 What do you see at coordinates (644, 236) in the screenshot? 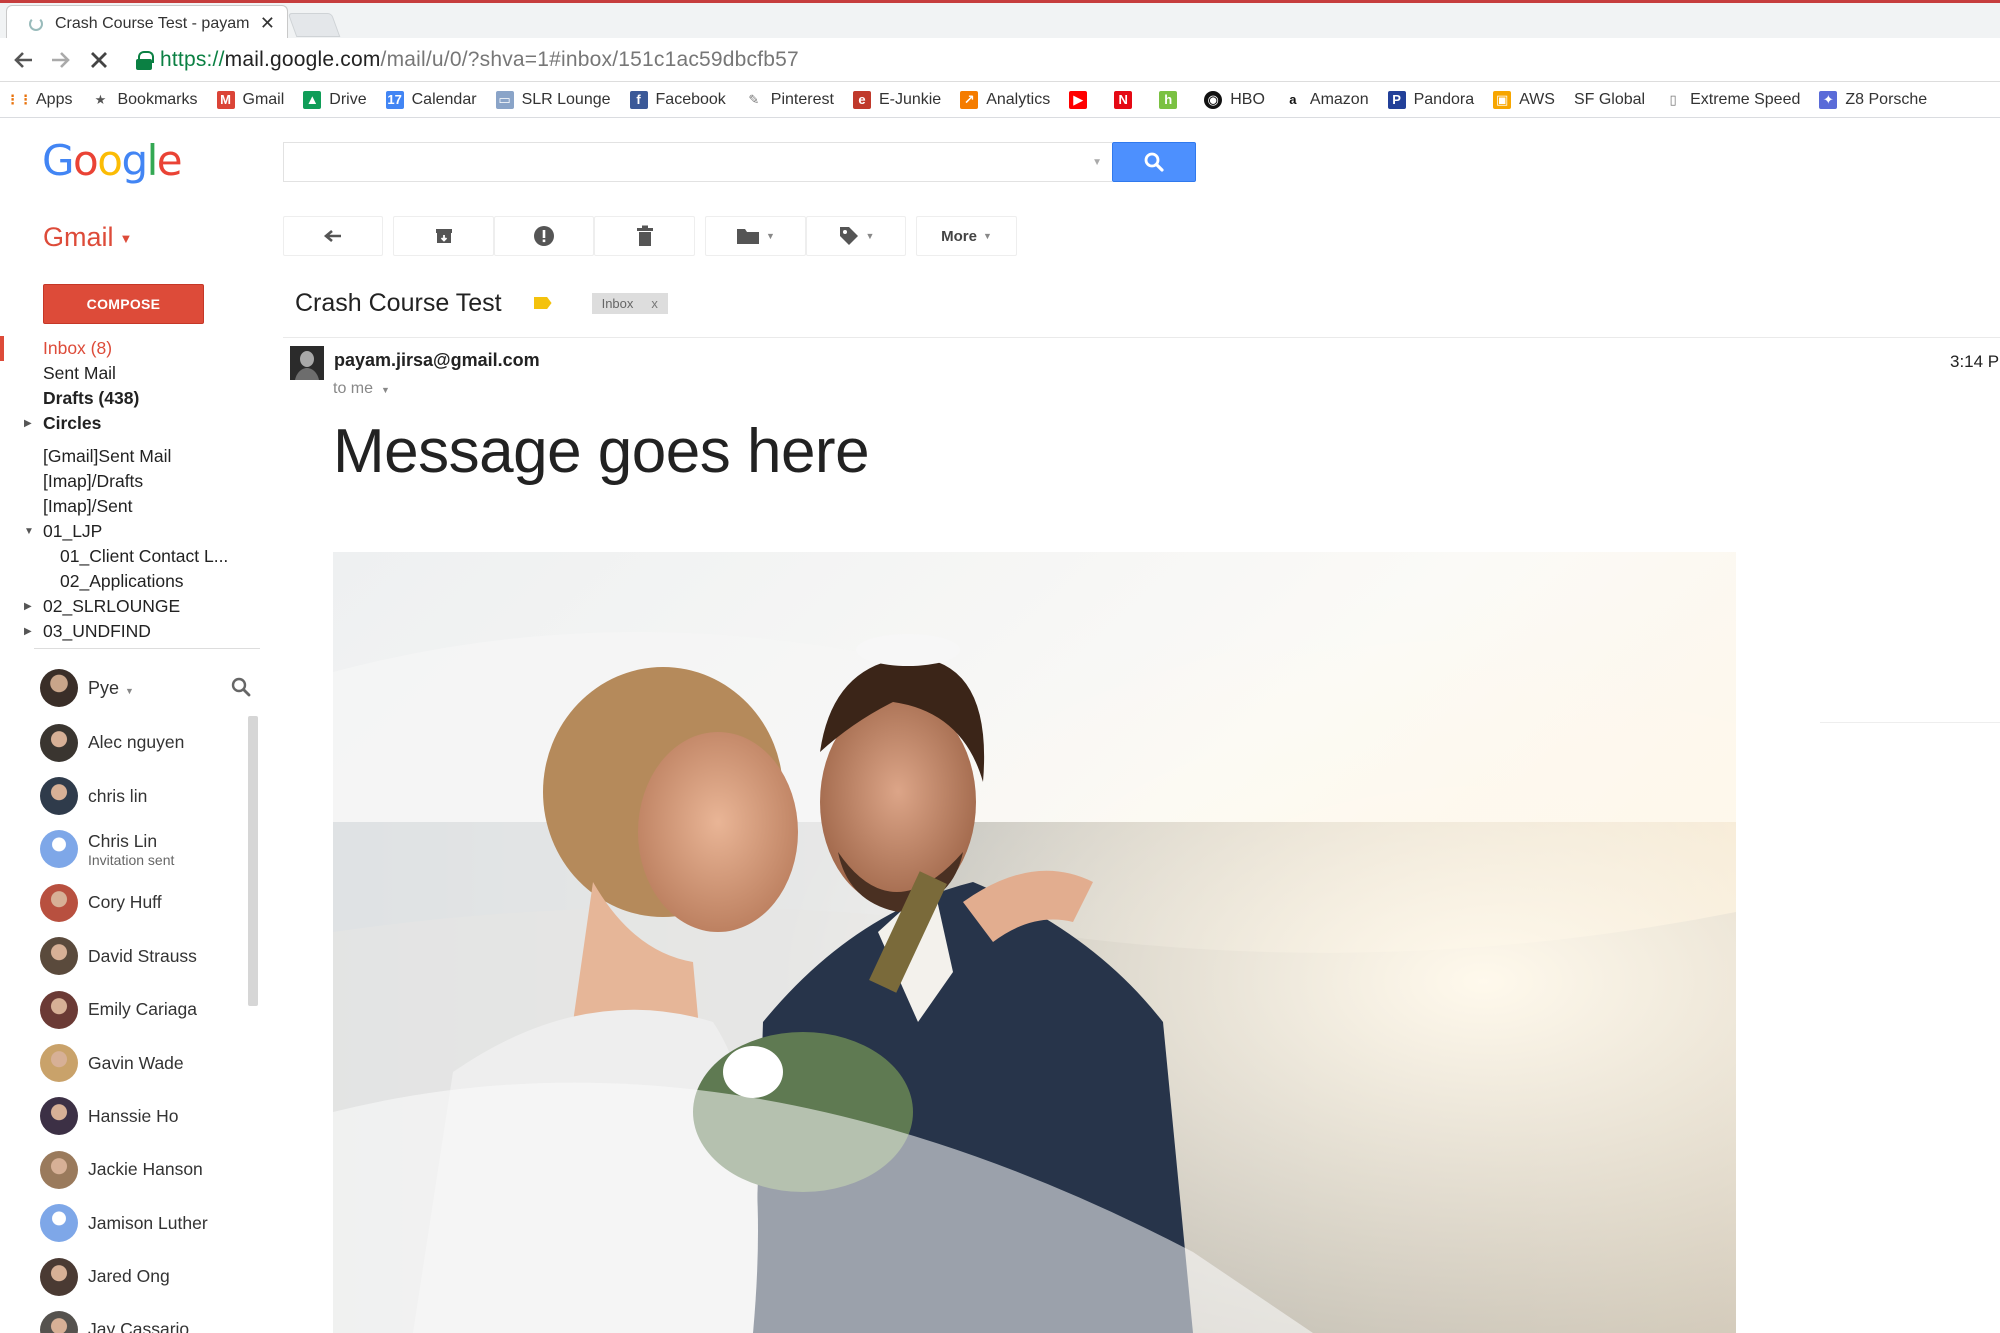
I see `delete-button` at bounding box center [644, 236].